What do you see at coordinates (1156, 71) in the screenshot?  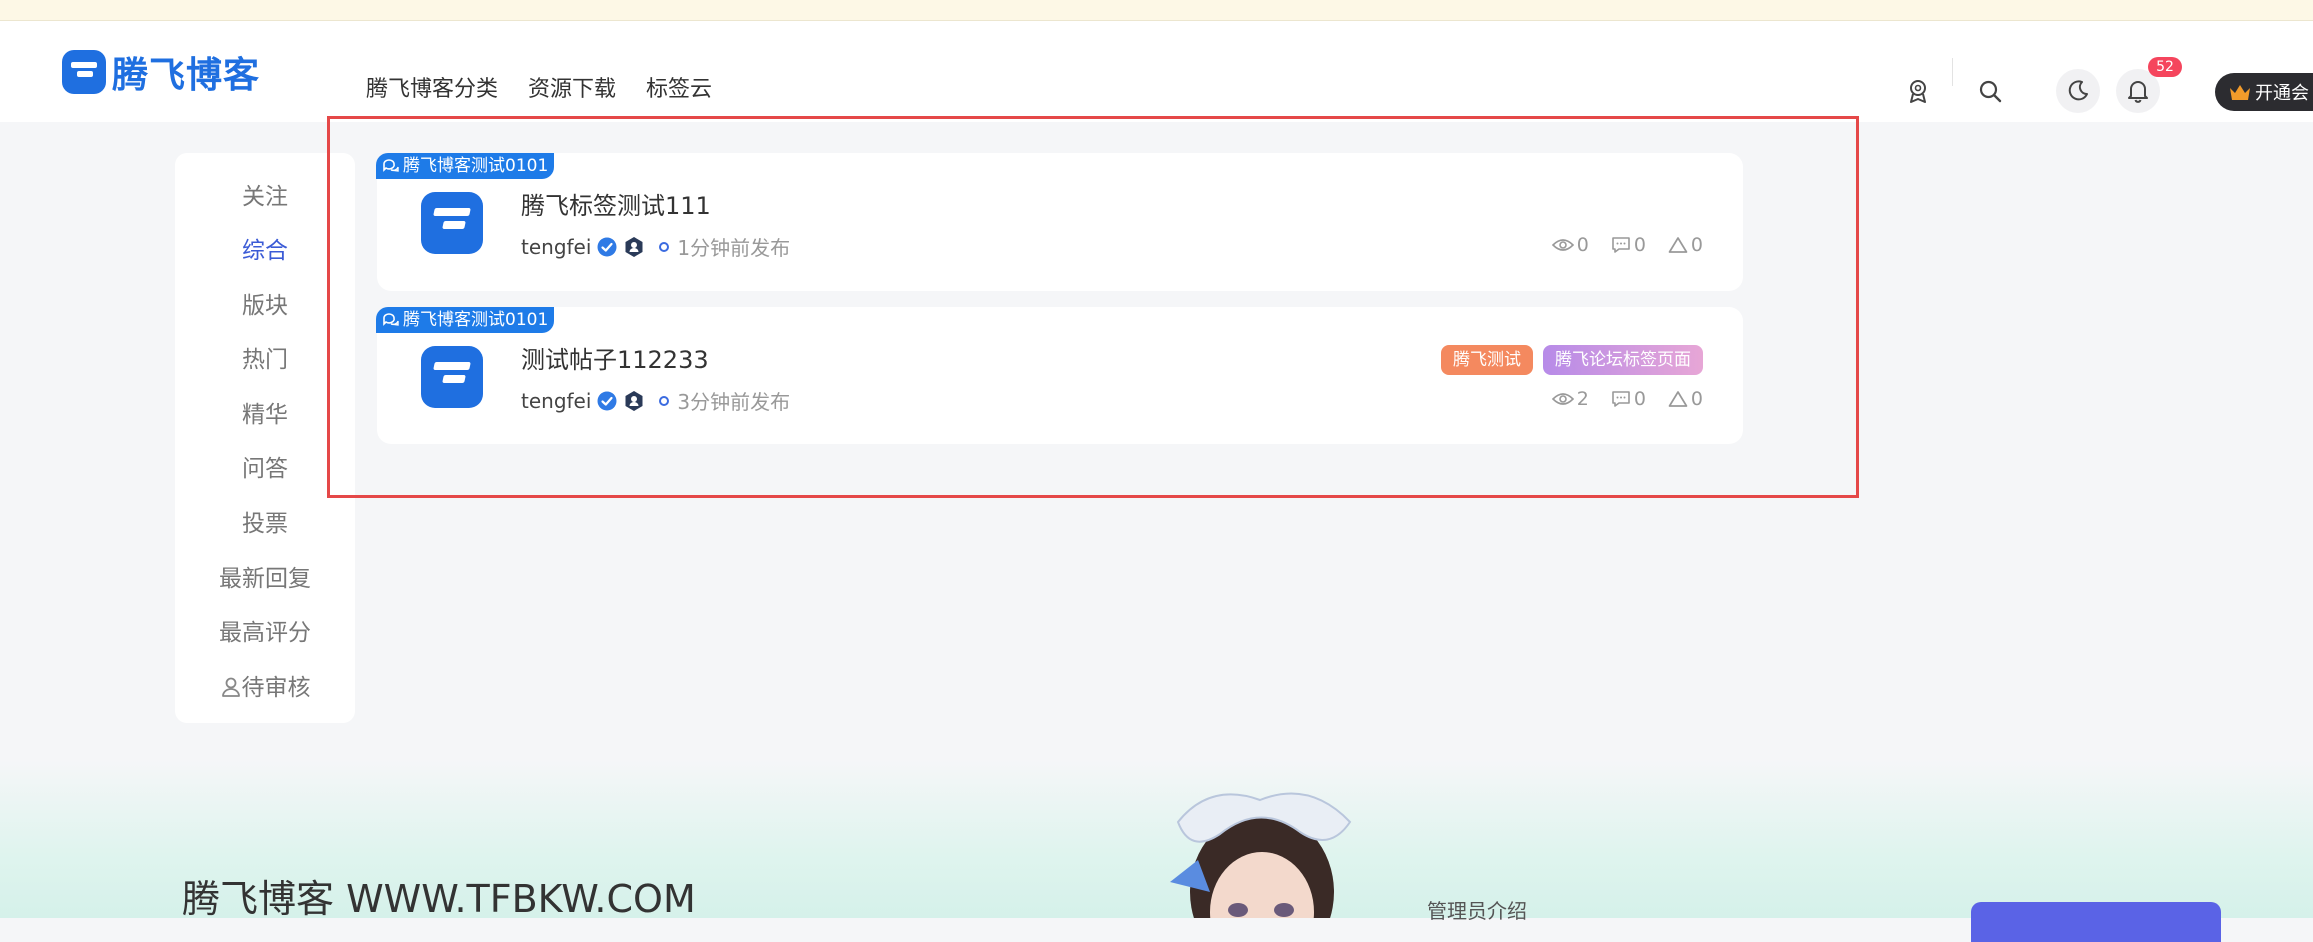 I see `site-header: 腾飞博客 腾飞博客分类 资源下载 标签云 52 开通会` at bounding box center [1156, 71].